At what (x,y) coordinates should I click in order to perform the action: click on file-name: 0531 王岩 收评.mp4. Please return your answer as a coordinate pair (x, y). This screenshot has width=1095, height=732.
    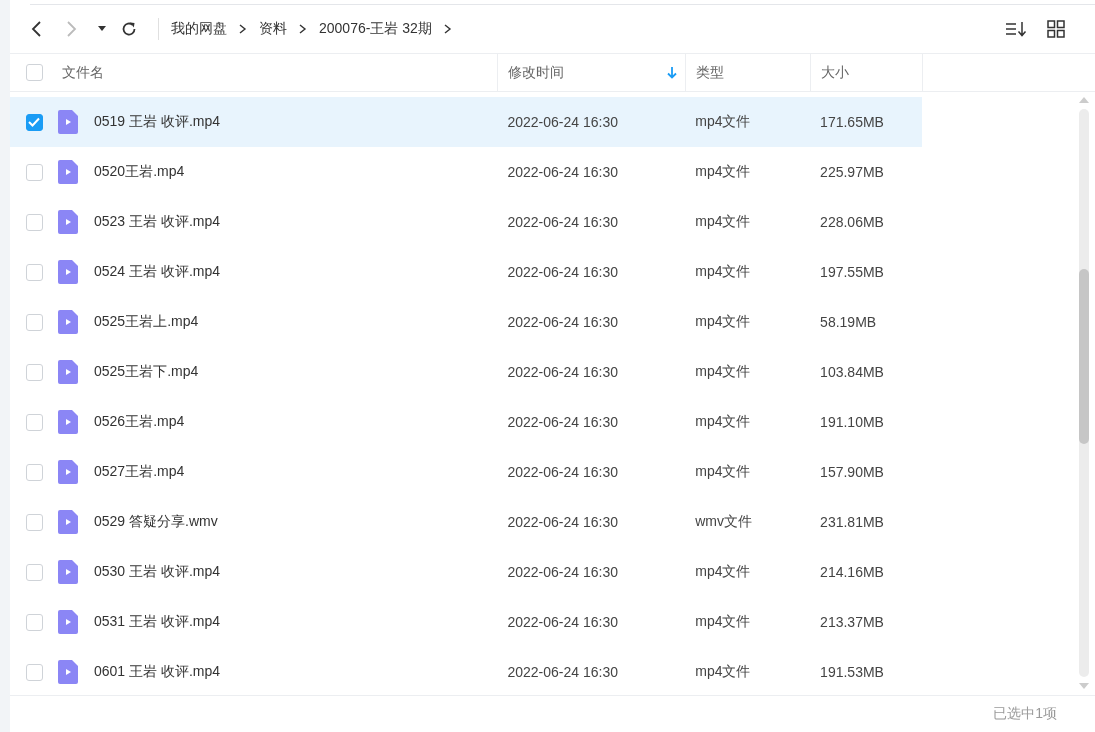
    Looking at the image, I should click on (157, 622).